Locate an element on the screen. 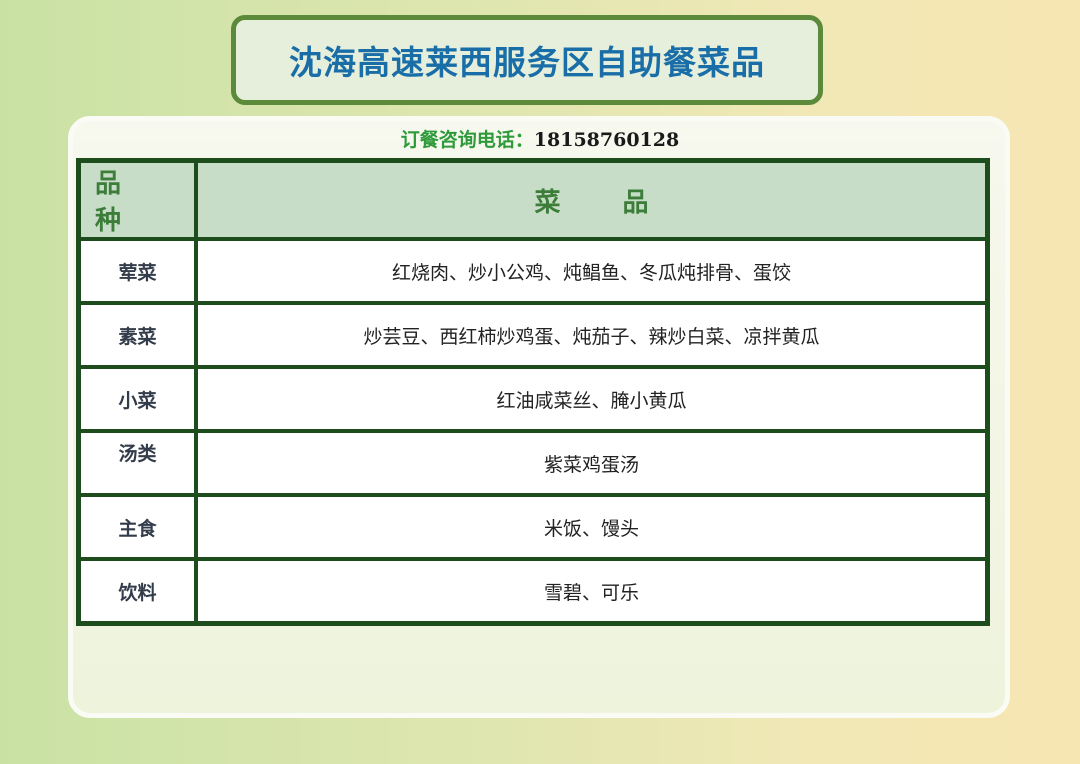 This screenshot has height=764, width=1080. title-banner: 沈海高速莱西服务区自助餐菜品 is located at coordinates (527, 60).